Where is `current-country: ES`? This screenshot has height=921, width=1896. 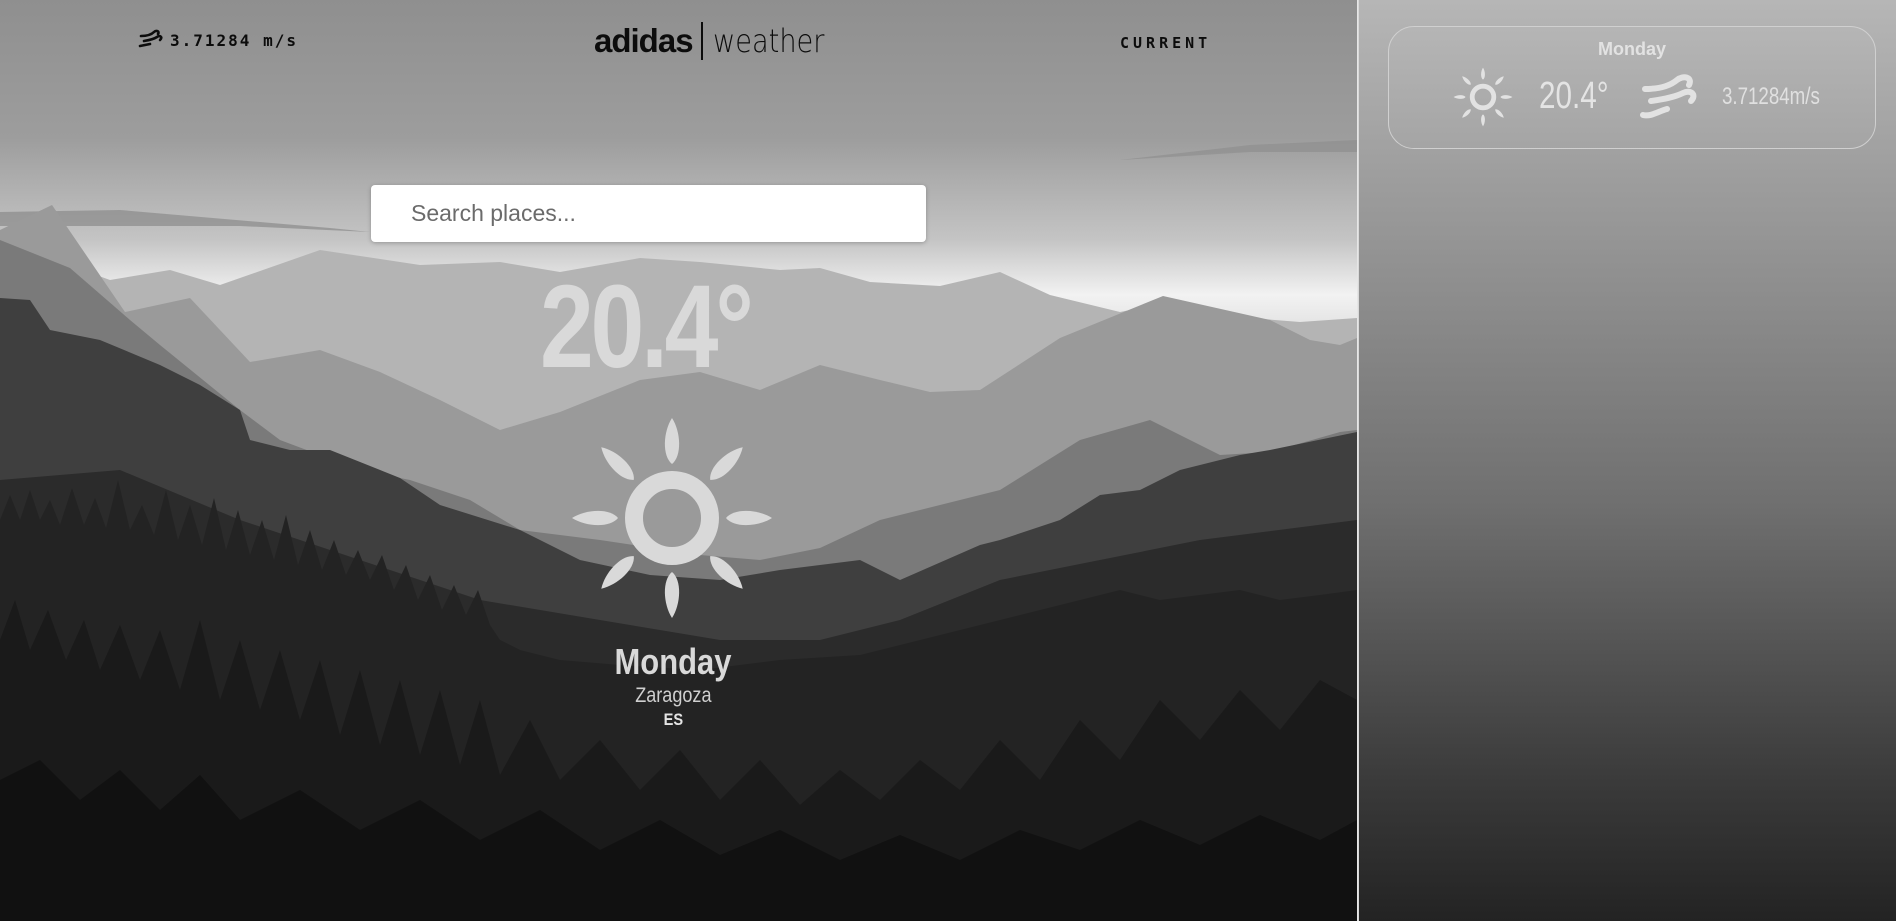 current-country: ES is located at coordinates (673, 719).